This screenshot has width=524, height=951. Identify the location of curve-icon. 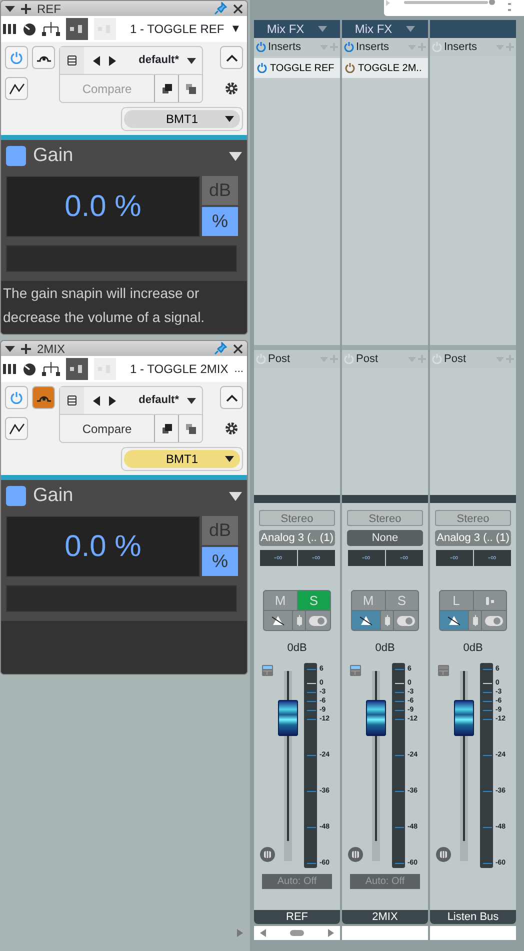
(16, 88).